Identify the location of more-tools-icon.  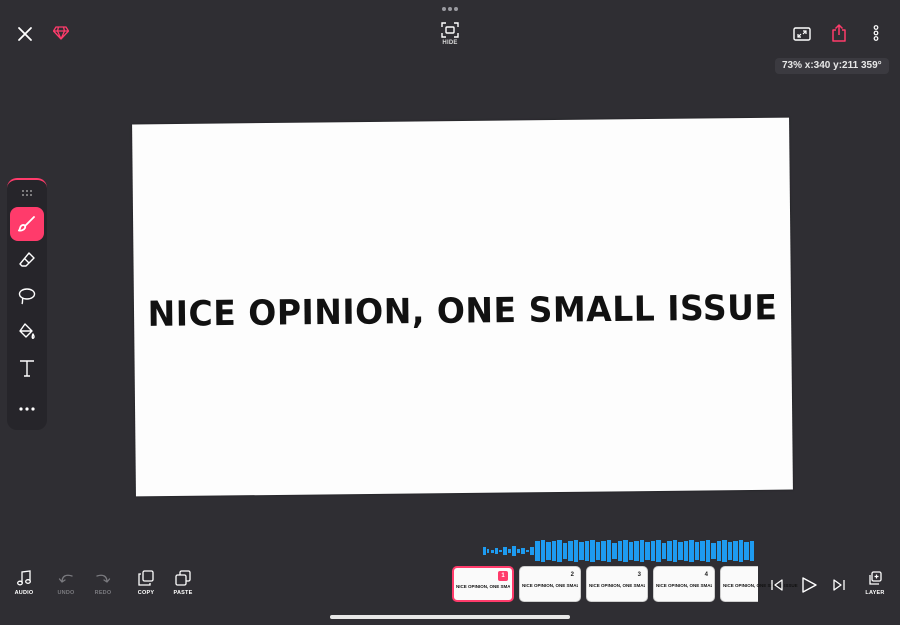
(27, 409).